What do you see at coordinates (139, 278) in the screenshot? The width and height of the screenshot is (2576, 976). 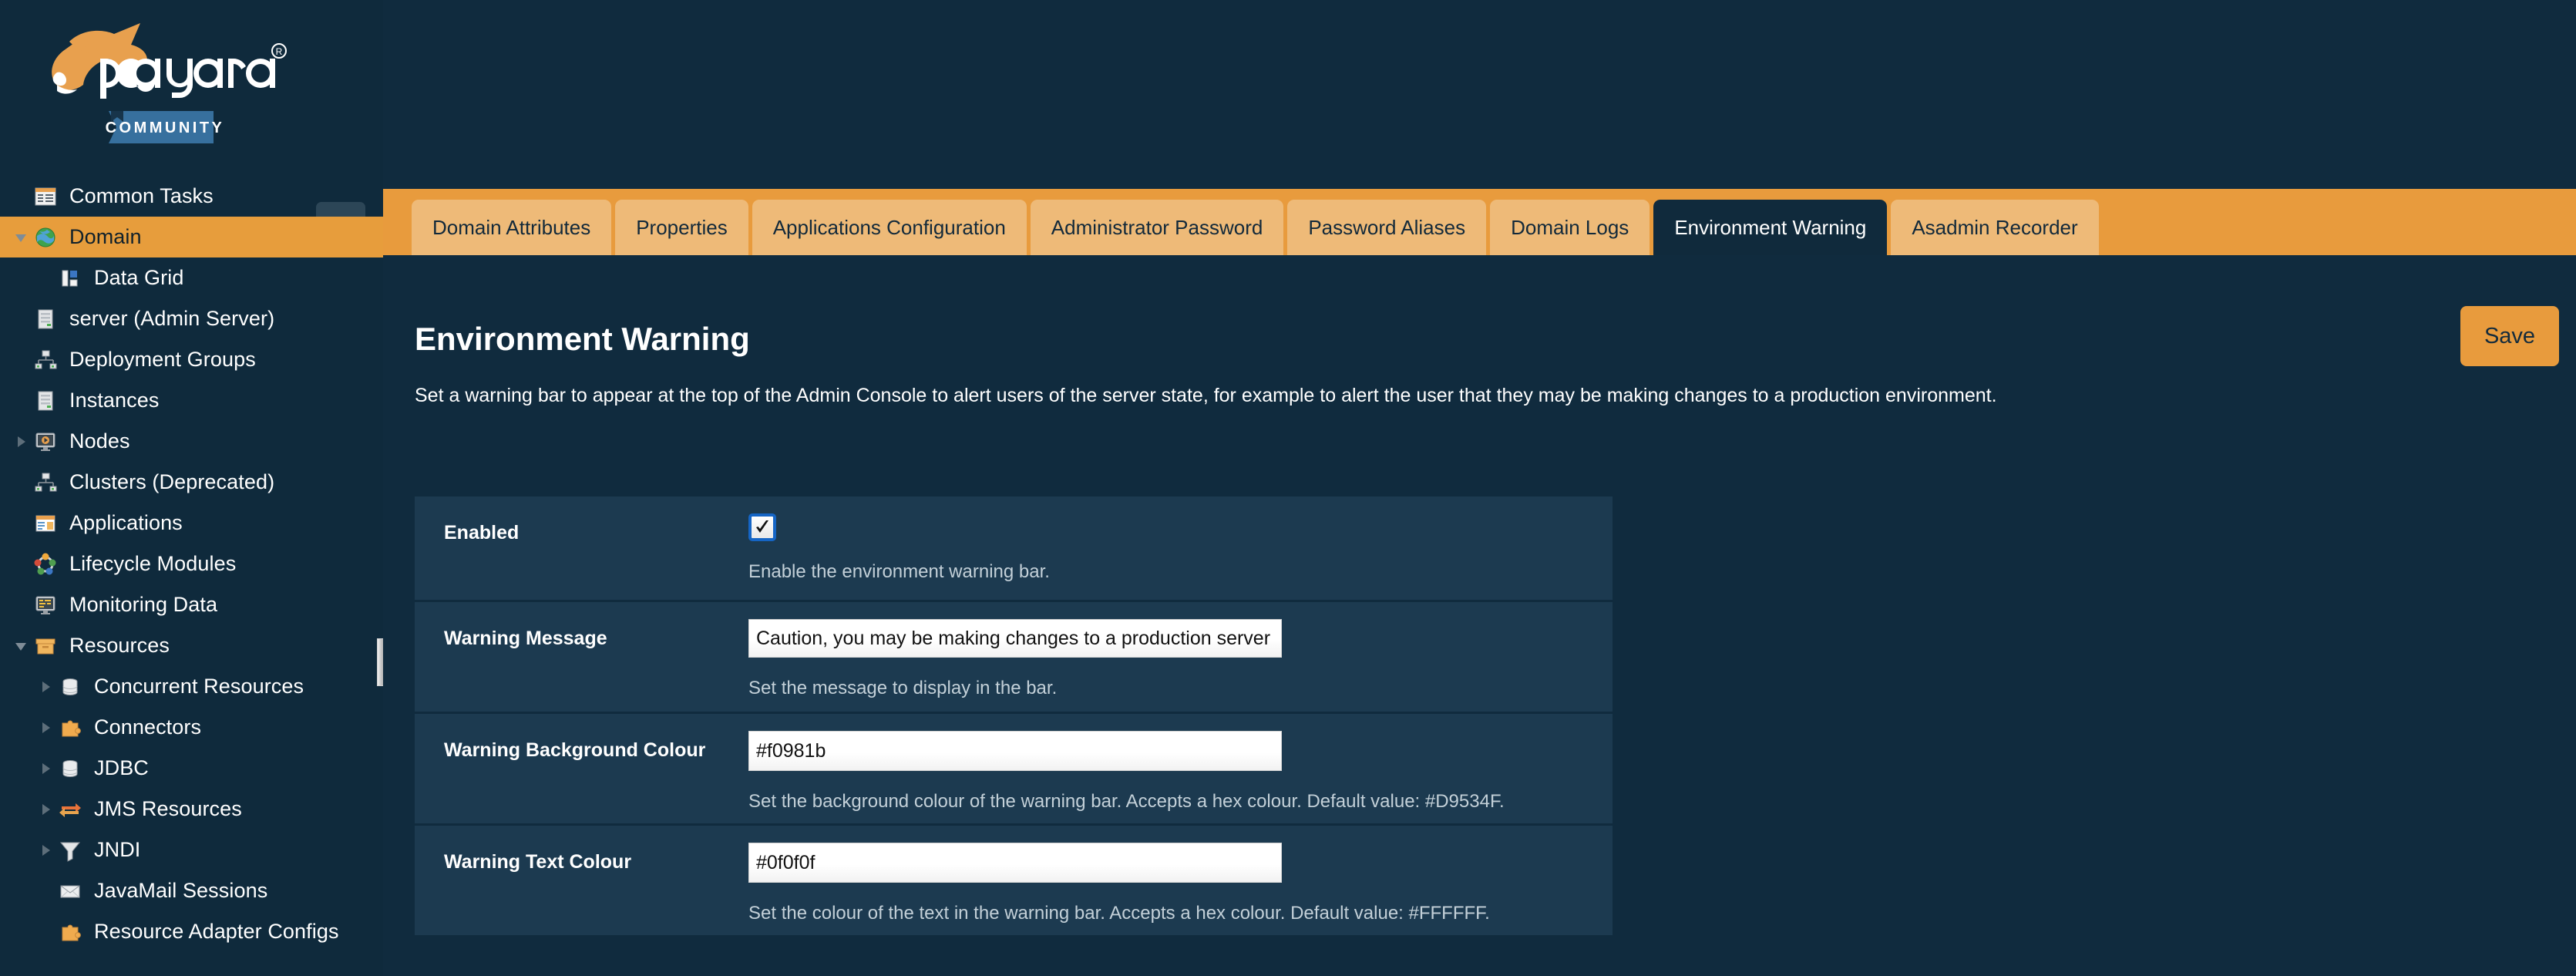 I see `sidebar-item-label: Data Grid` at bounding box center [139, 278].